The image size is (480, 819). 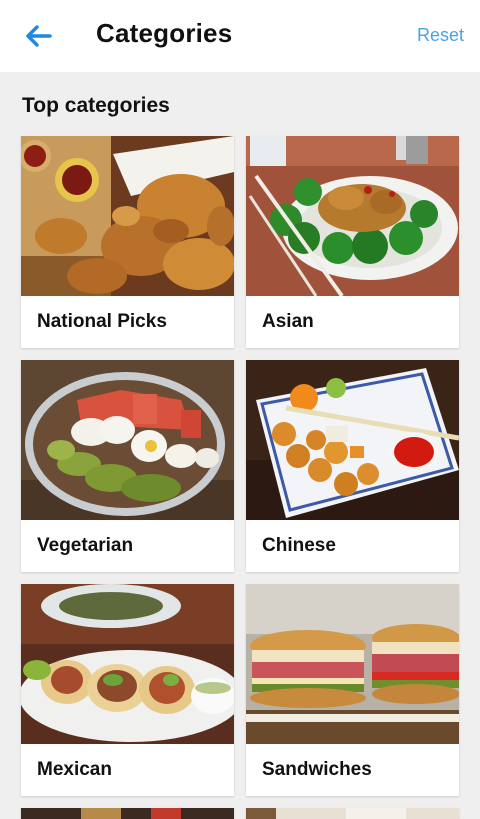 I want to click on category-card-vegetarian: Vegetarian, so click(x=127, y=466).